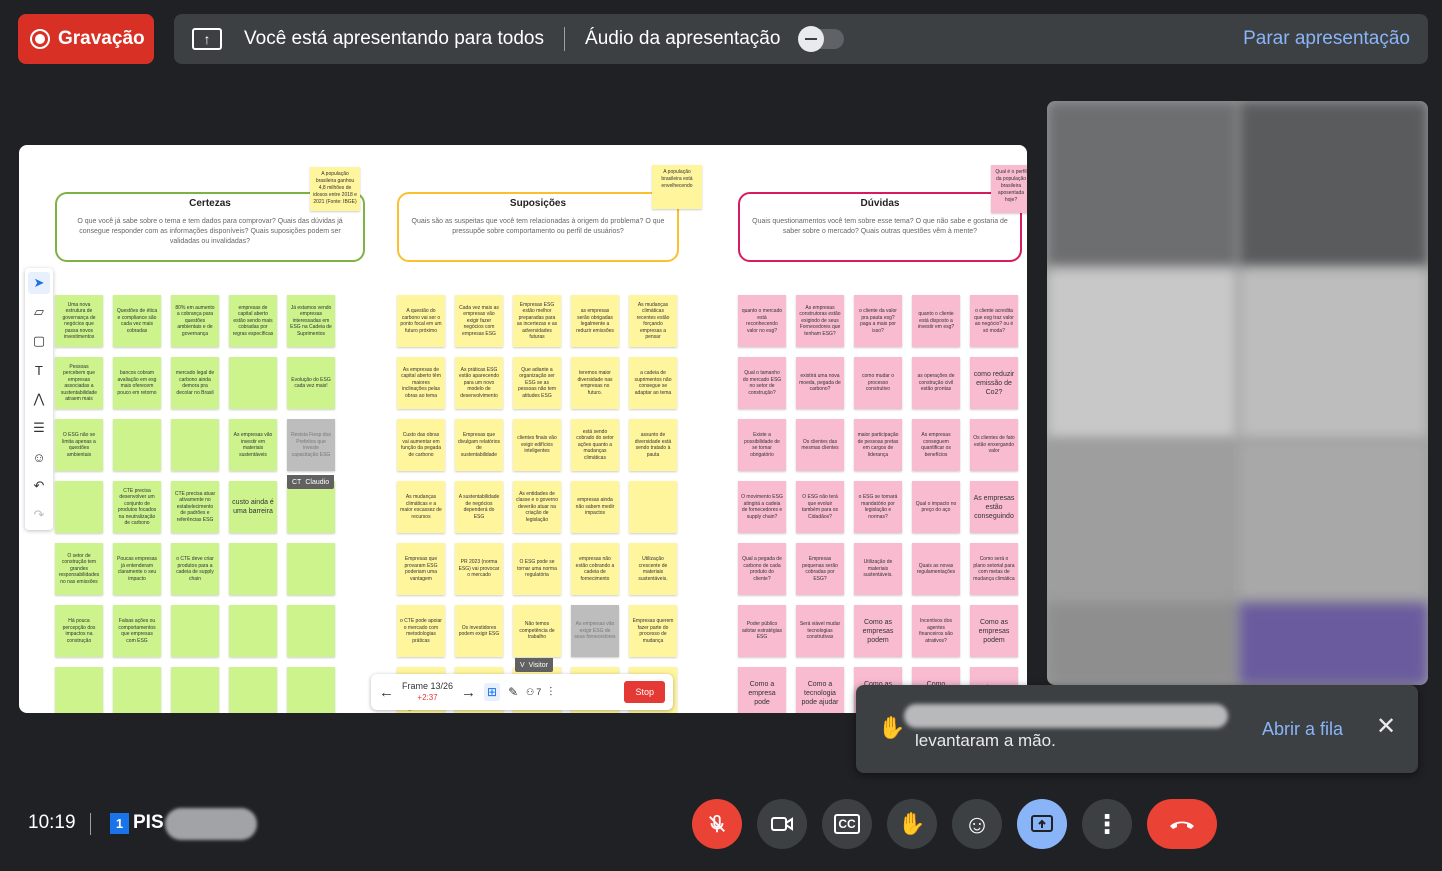 This screenshot has width=1442, height=871. Describe the element at coordinates (39, 428) in the screenshot. I see `comment-icon: ☰` at that location.